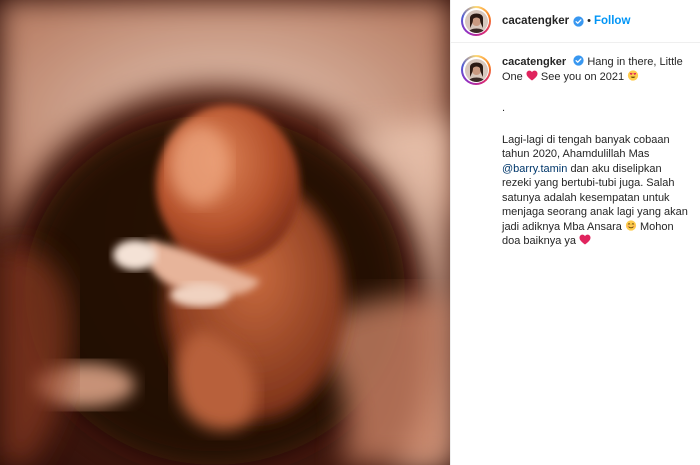 The height and width of the screenshot is (465, 700). I want to click on caption-paragraph-line: jadi adiknya Mba Ansara Mohon, so click(592, 227).